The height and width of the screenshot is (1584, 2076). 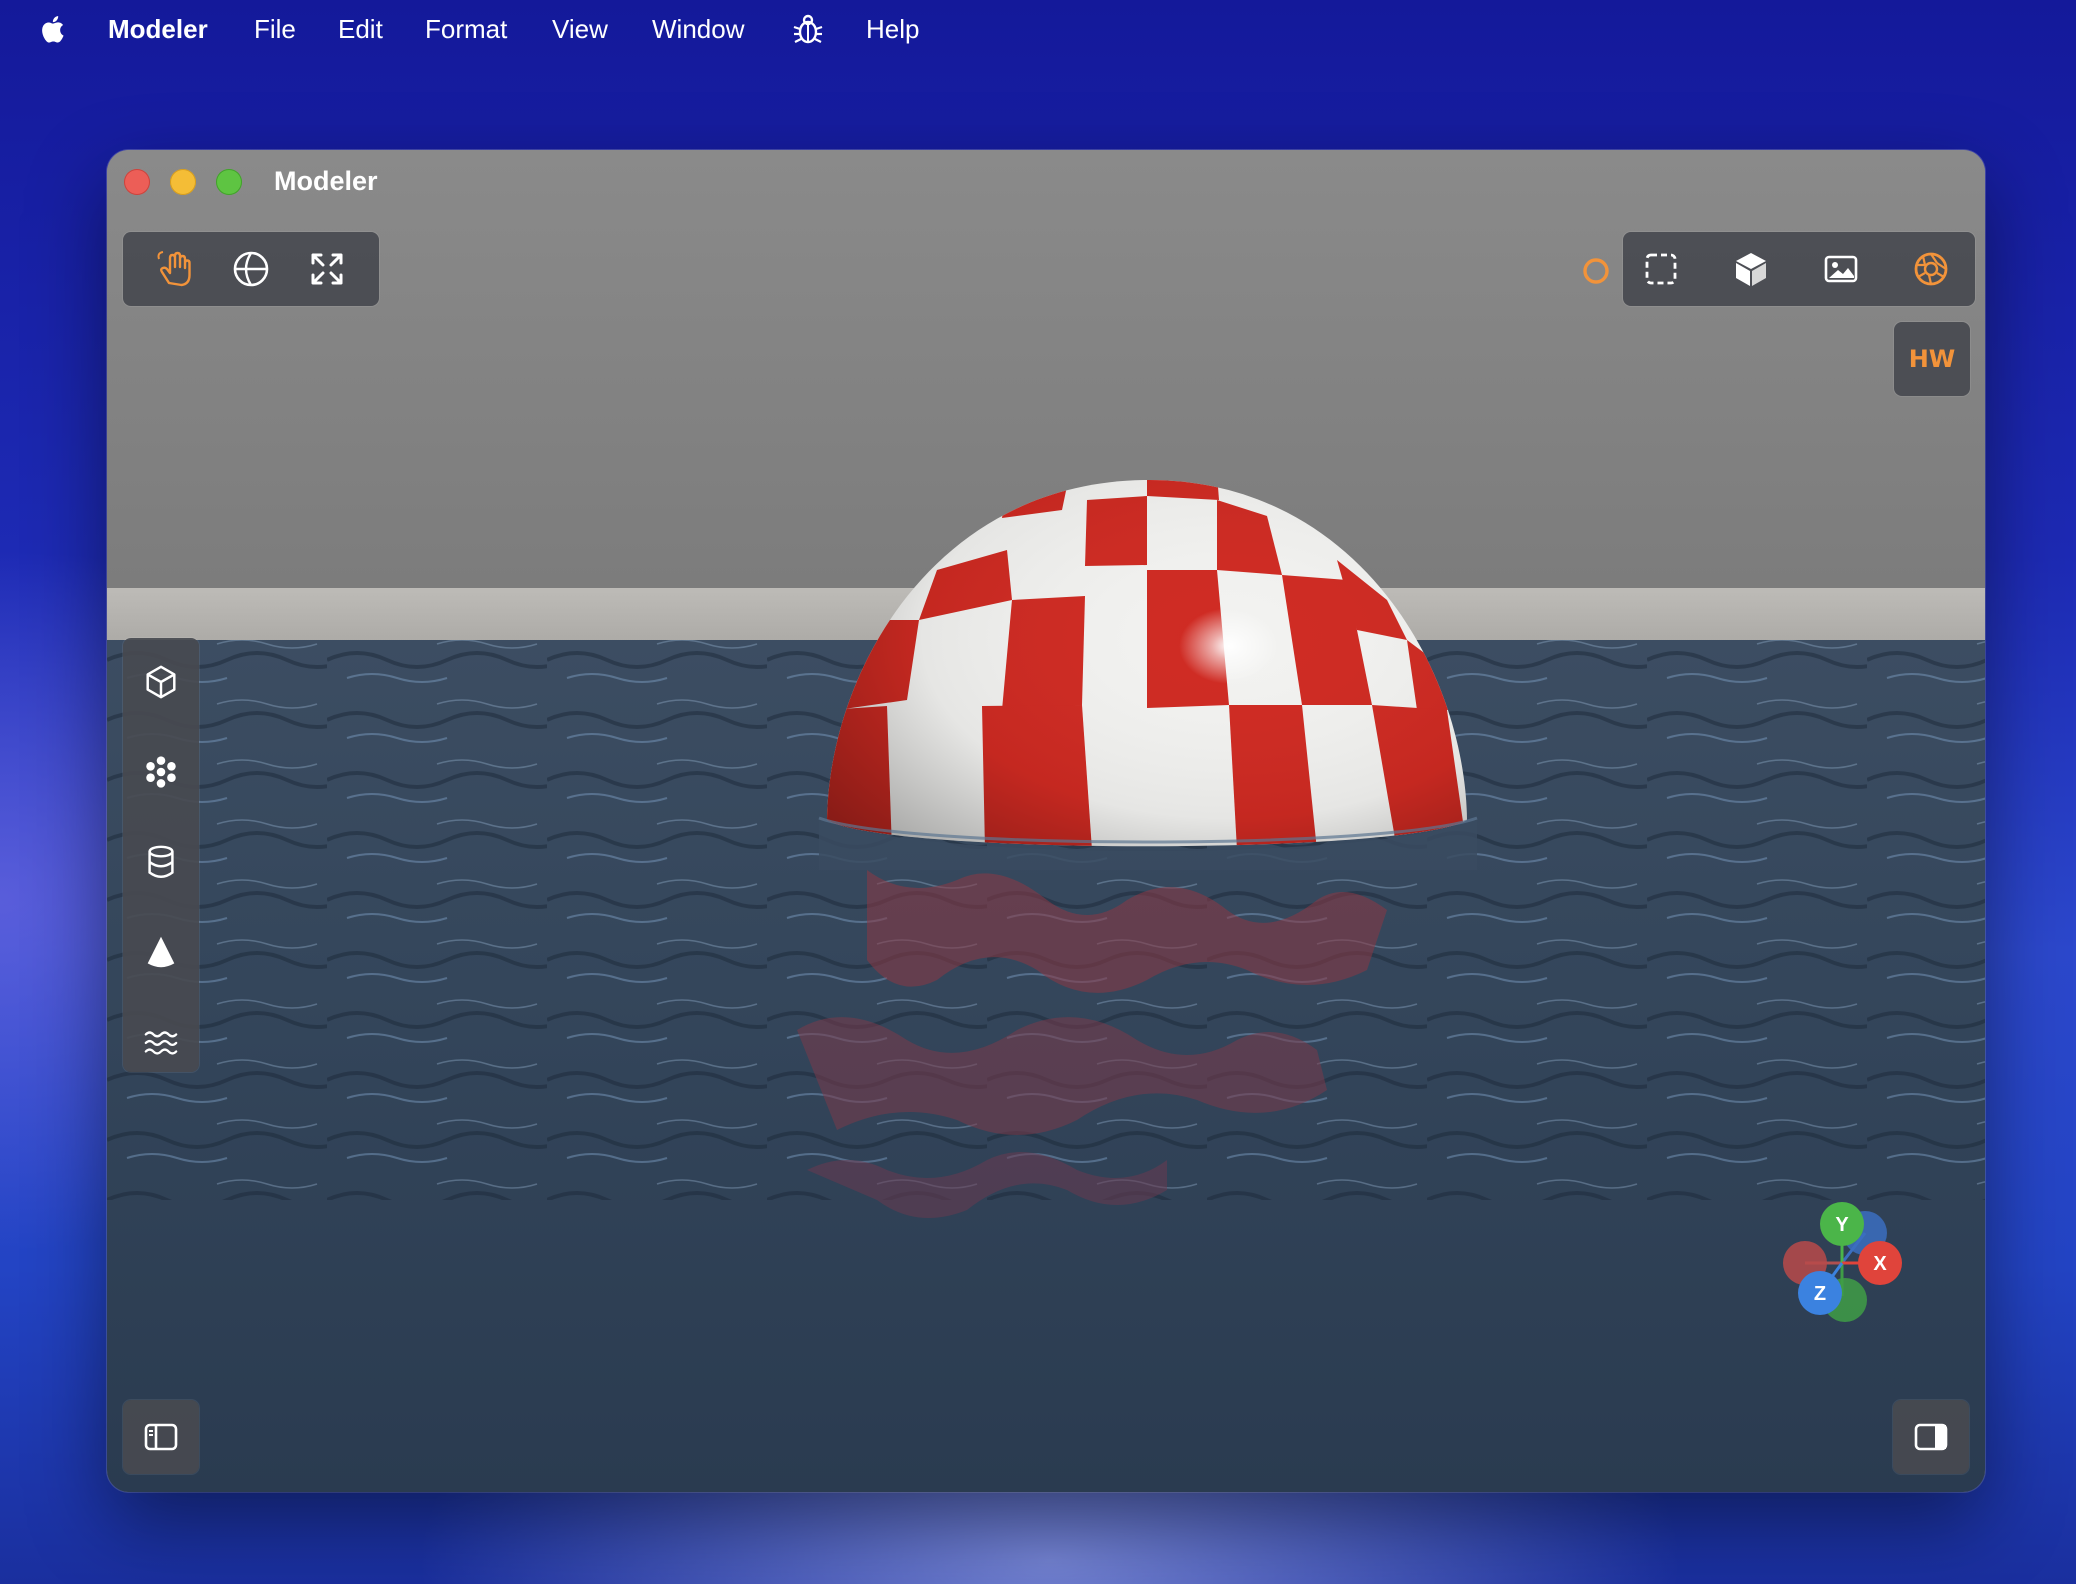 I want to click on navigation-toolbar, so click(x=251, y=269).